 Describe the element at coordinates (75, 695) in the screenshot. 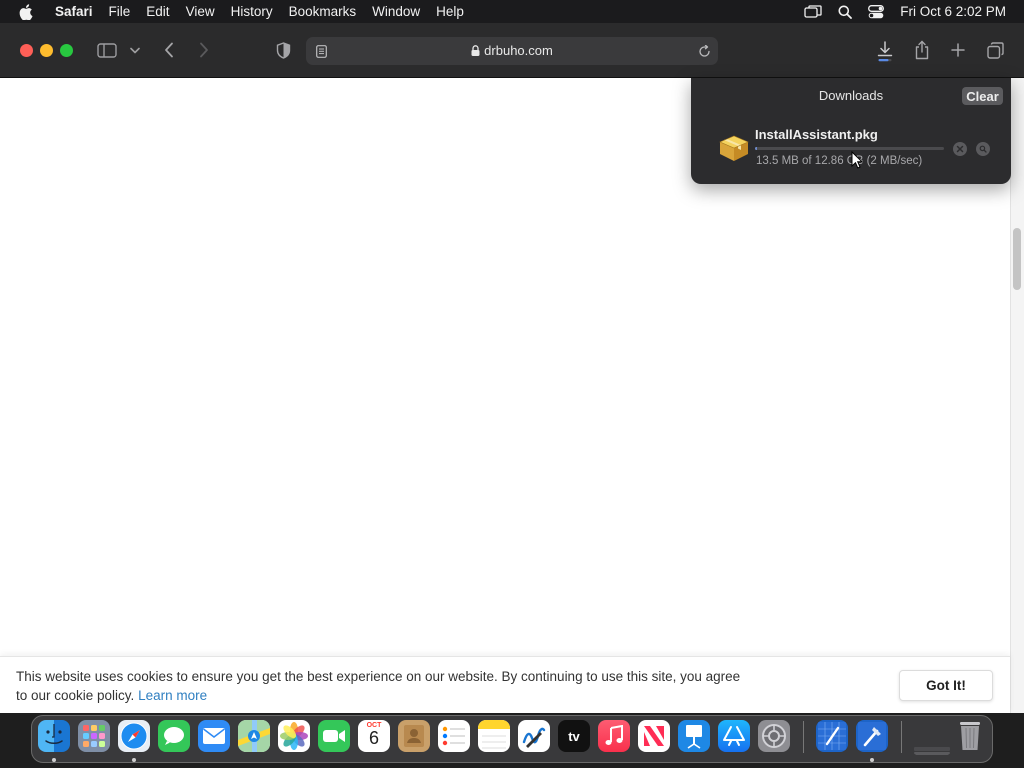

I see `cookie-message-line2: to our cookie policy.` at that location.